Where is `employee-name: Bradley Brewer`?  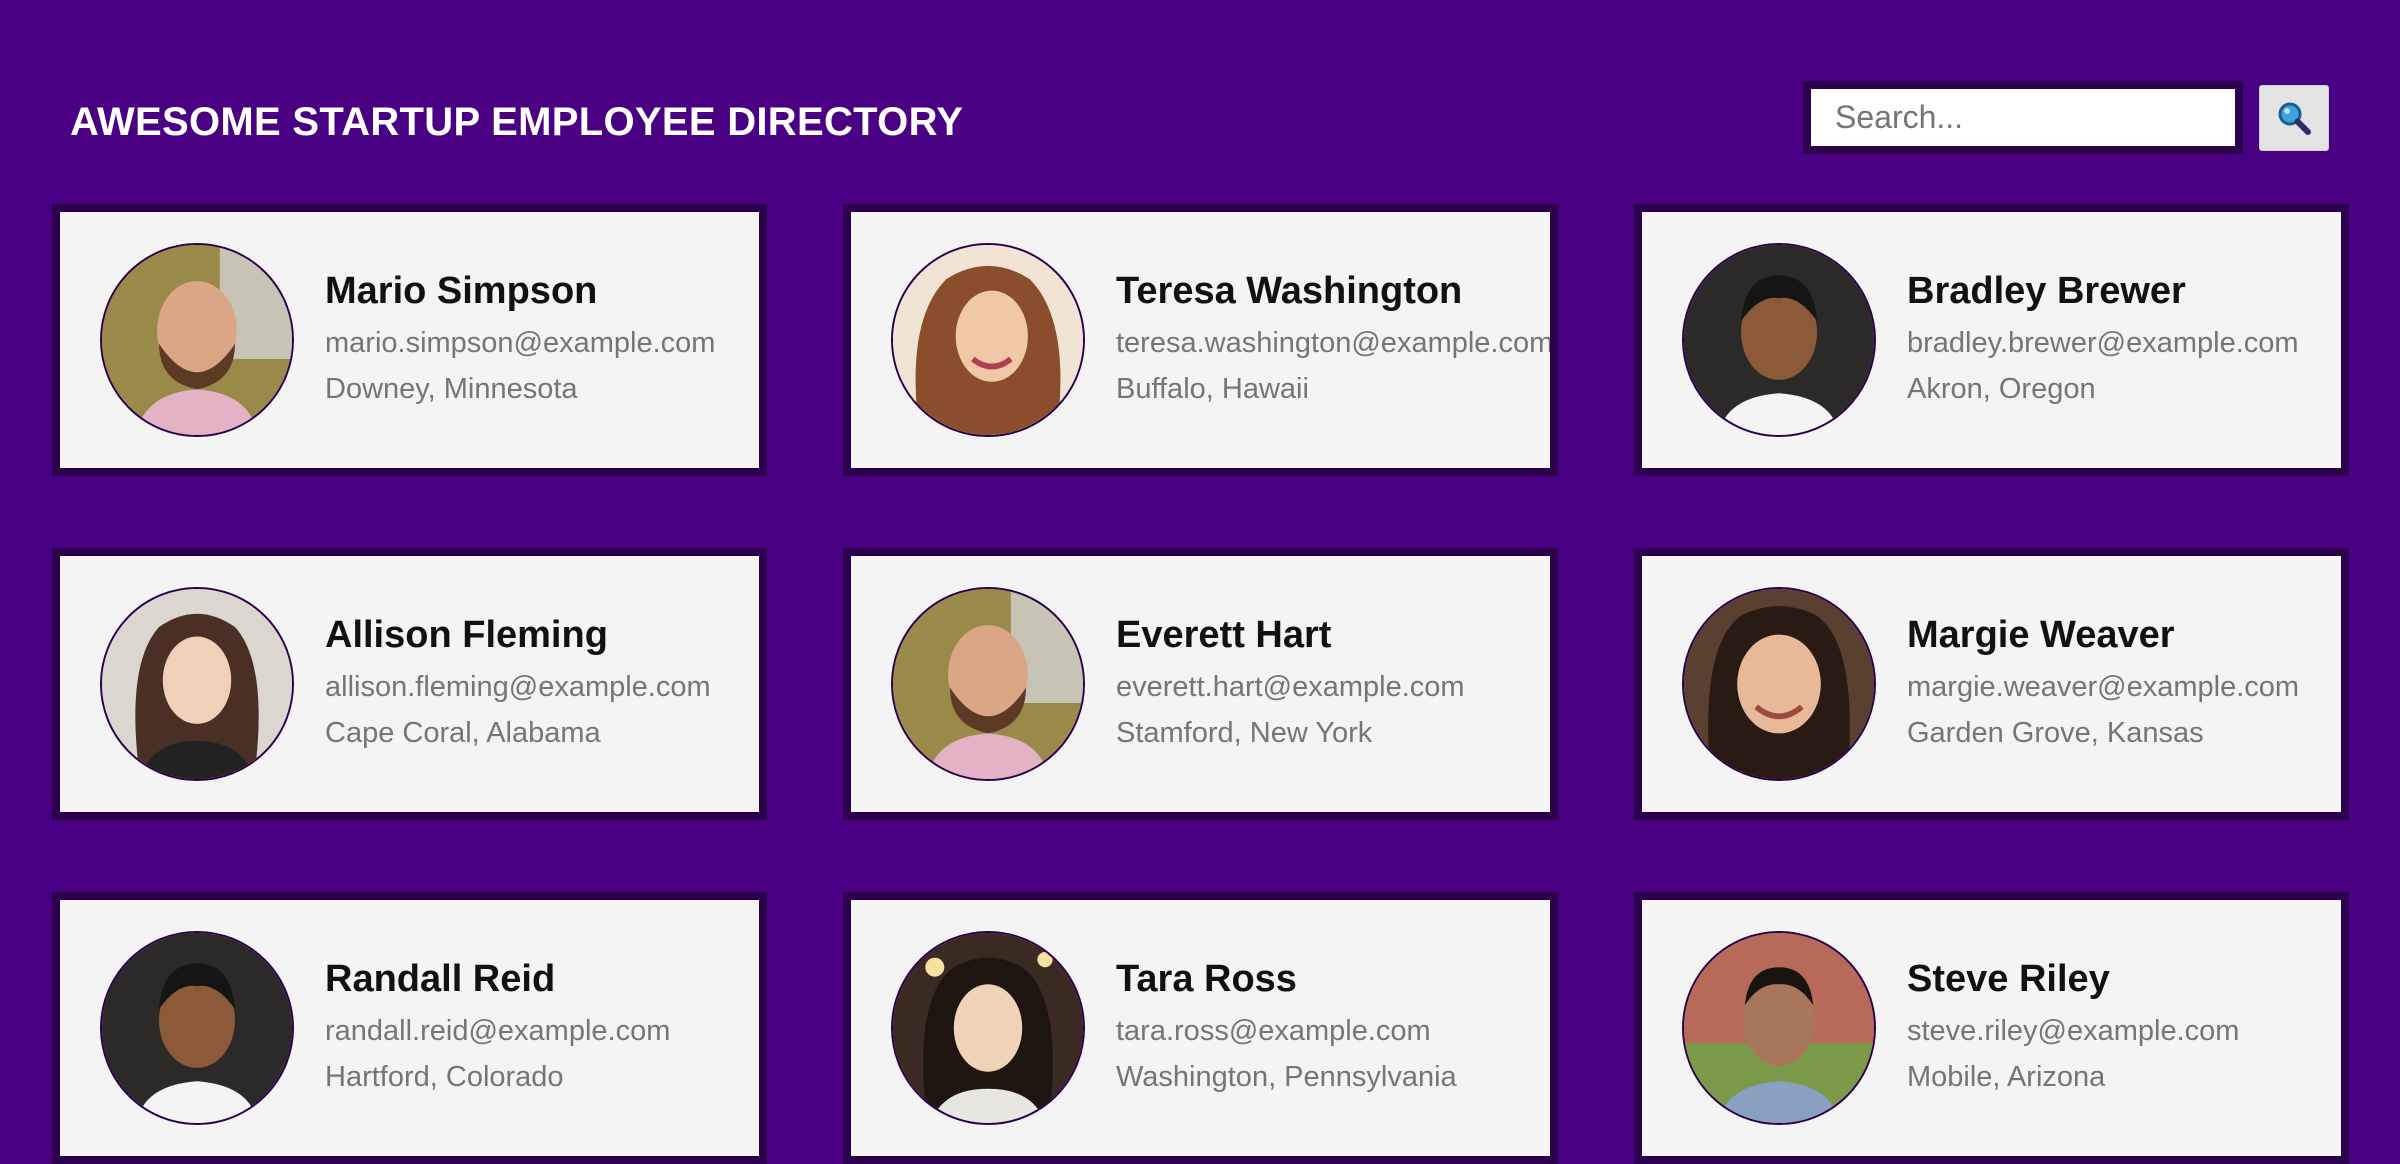 employee-name: Bradley Brewer is located at coordinates (2046, 291).